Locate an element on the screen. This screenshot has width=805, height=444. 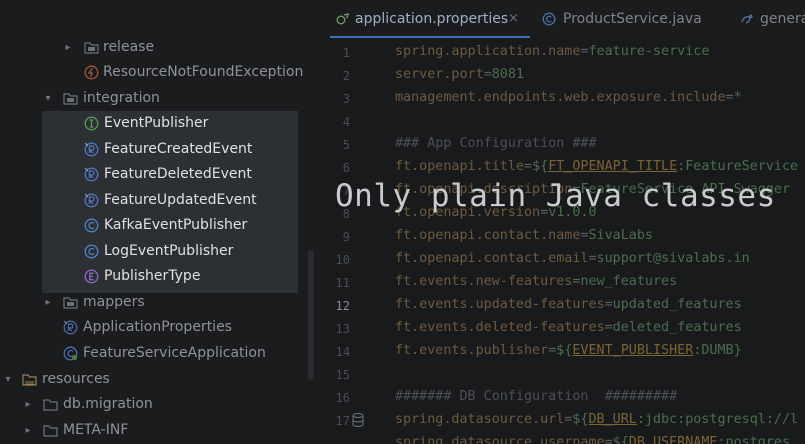
tree-item-label: FeatureCreatedEvent is located at coordinates (178, 149).